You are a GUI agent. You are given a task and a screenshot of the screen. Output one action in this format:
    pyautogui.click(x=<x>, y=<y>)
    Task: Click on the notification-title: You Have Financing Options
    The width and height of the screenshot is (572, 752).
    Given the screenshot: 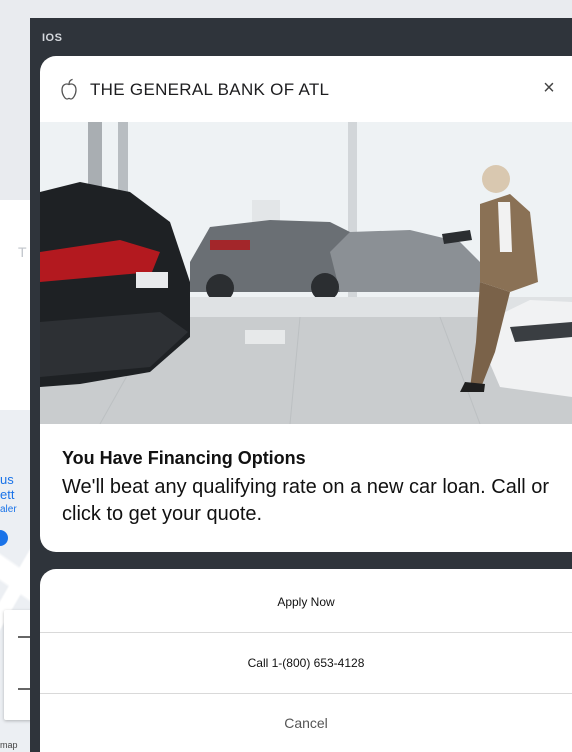 What is the action you would take?
    pyautogui.click(x=184, y=458)
    